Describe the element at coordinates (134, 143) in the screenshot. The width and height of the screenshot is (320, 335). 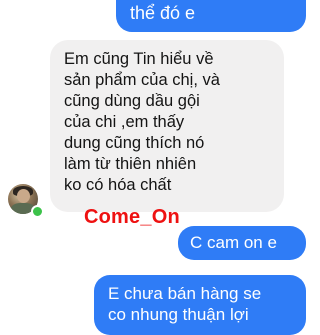
I see `message-text: dung cũng thích nó` at that location.